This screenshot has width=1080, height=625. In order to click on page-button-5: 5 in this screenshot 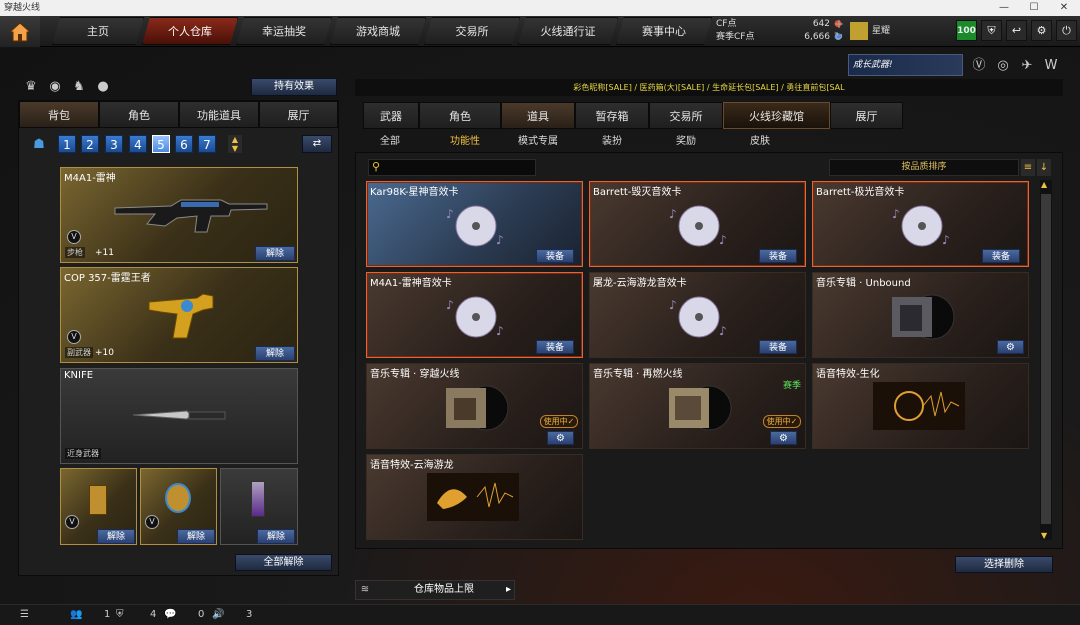, I will do `click(161, 144)`.